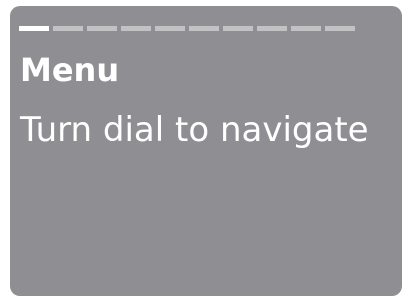 This screenshot has width=403, height=296. I want to click on progress-segment-active, so click(34, 28).